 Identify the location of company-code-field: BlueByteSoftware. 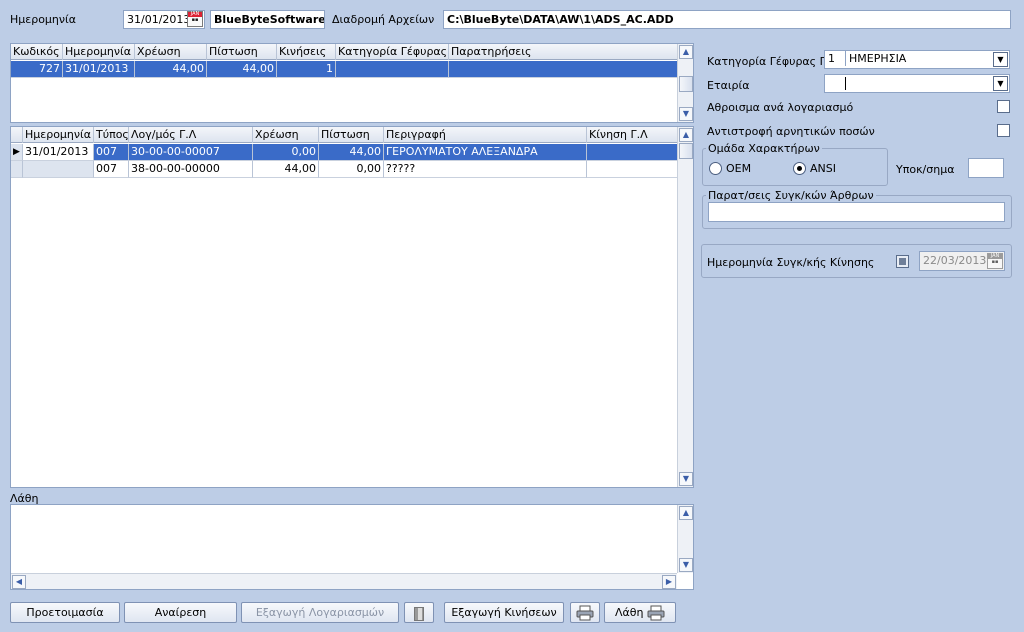
(267, 19).